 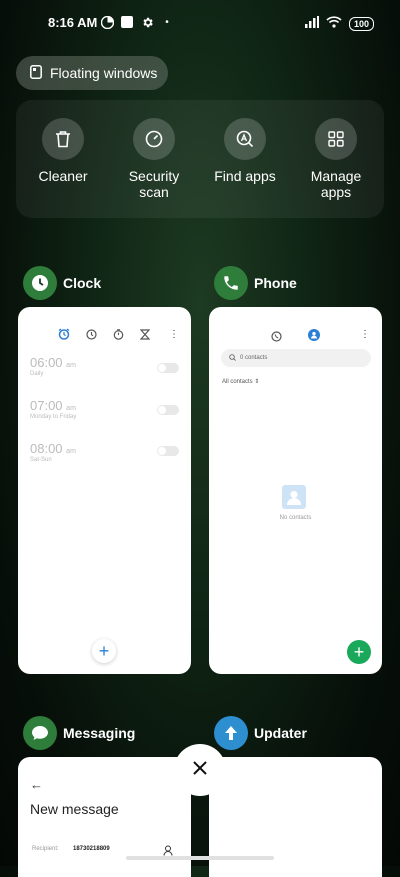 What do you see at coordinates (295, 518) in the screenshot?
I see `empty-contacts-text: No contacts` at bounding box center [295, 518].